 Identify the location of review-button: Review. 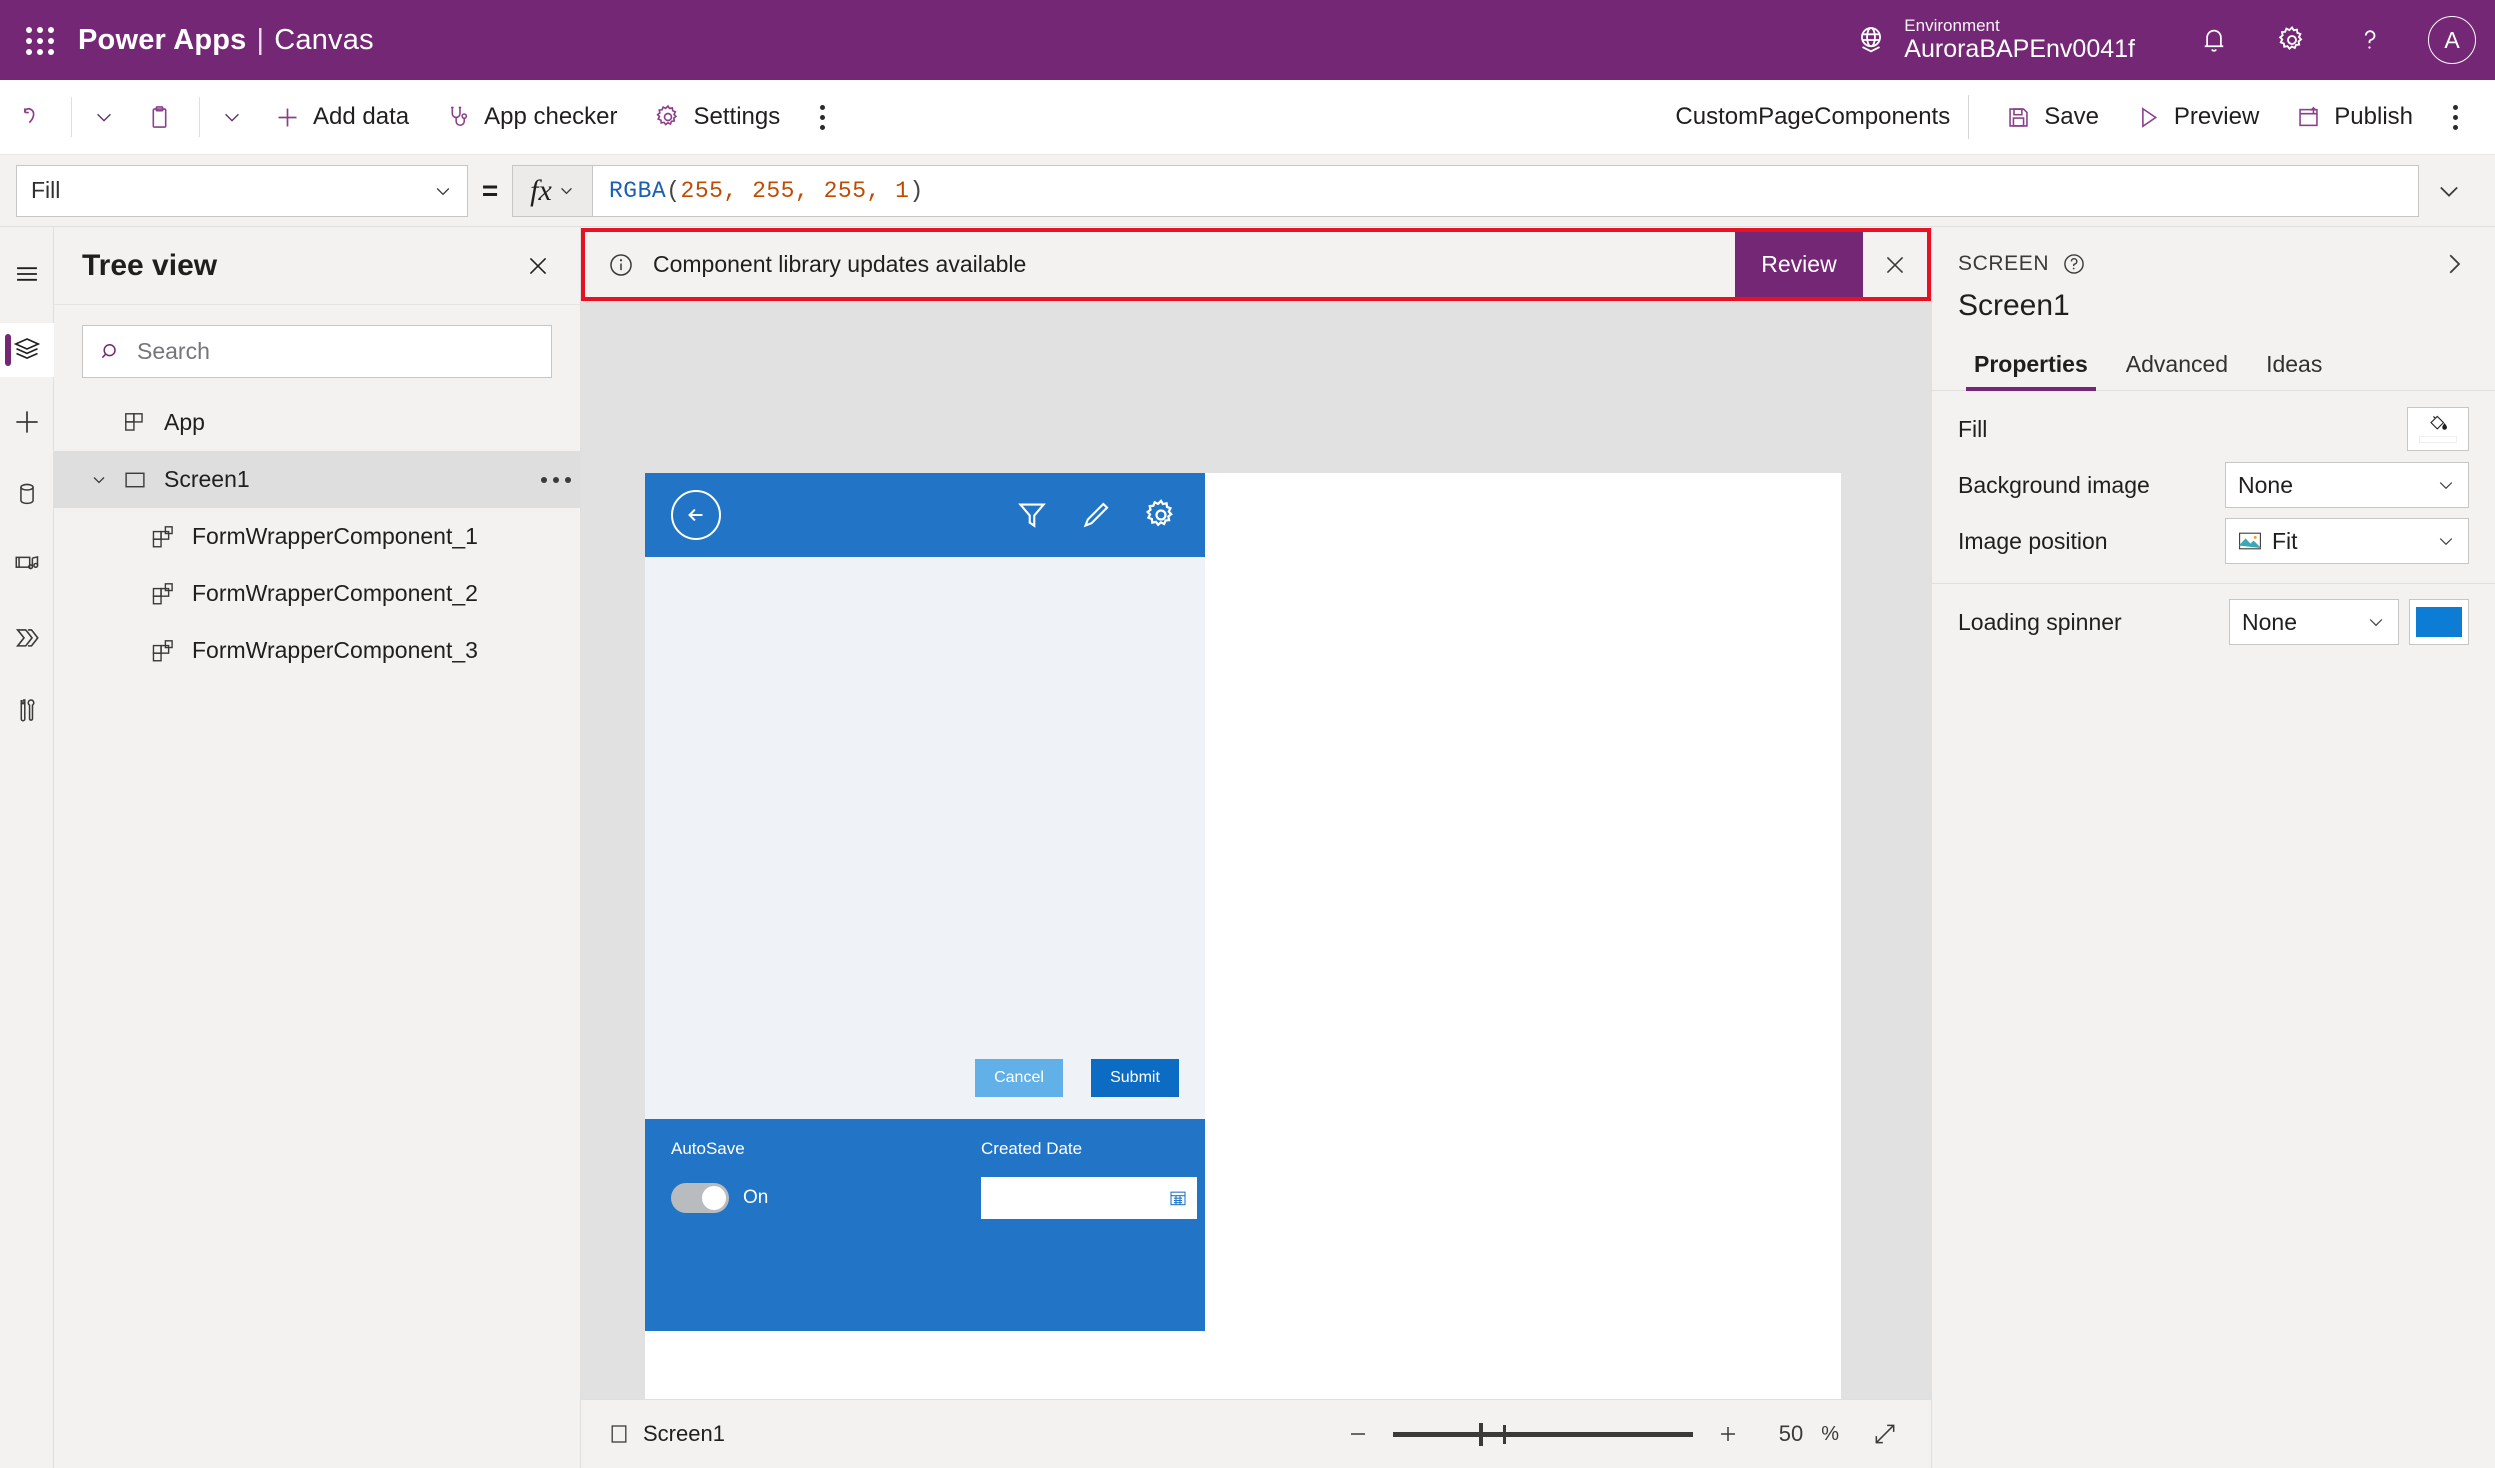
(1799, 264).